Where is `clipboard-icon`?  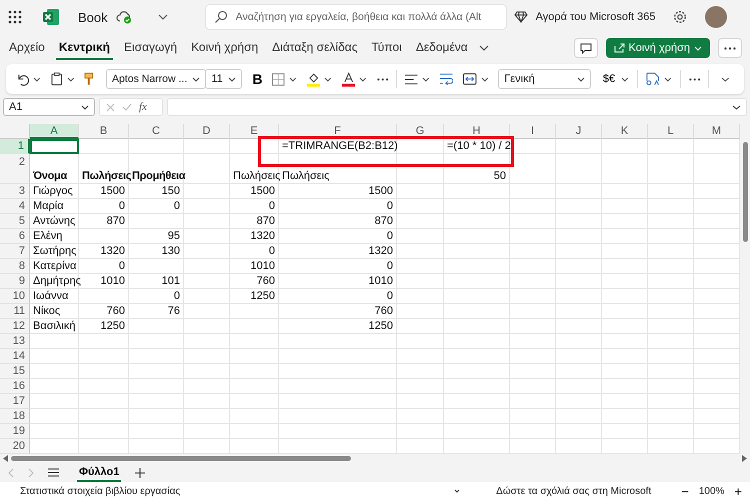 clipboard-icon is located at coordinates (57, 79).